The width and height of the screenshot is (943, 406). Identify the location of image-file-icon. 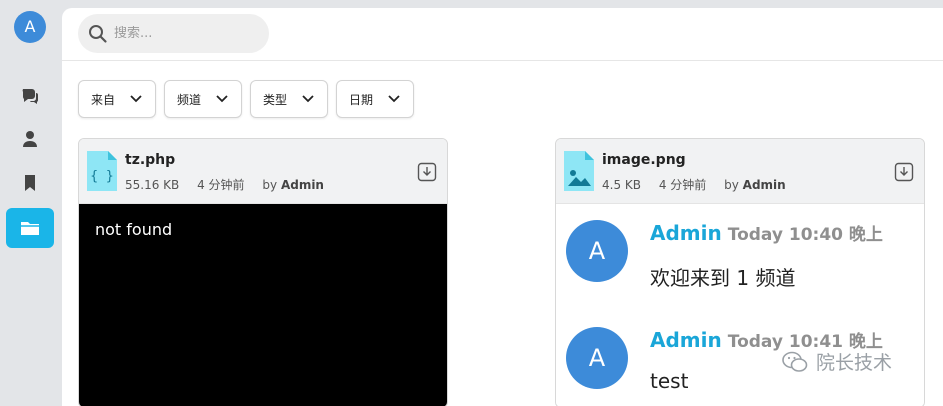
(579, 171).